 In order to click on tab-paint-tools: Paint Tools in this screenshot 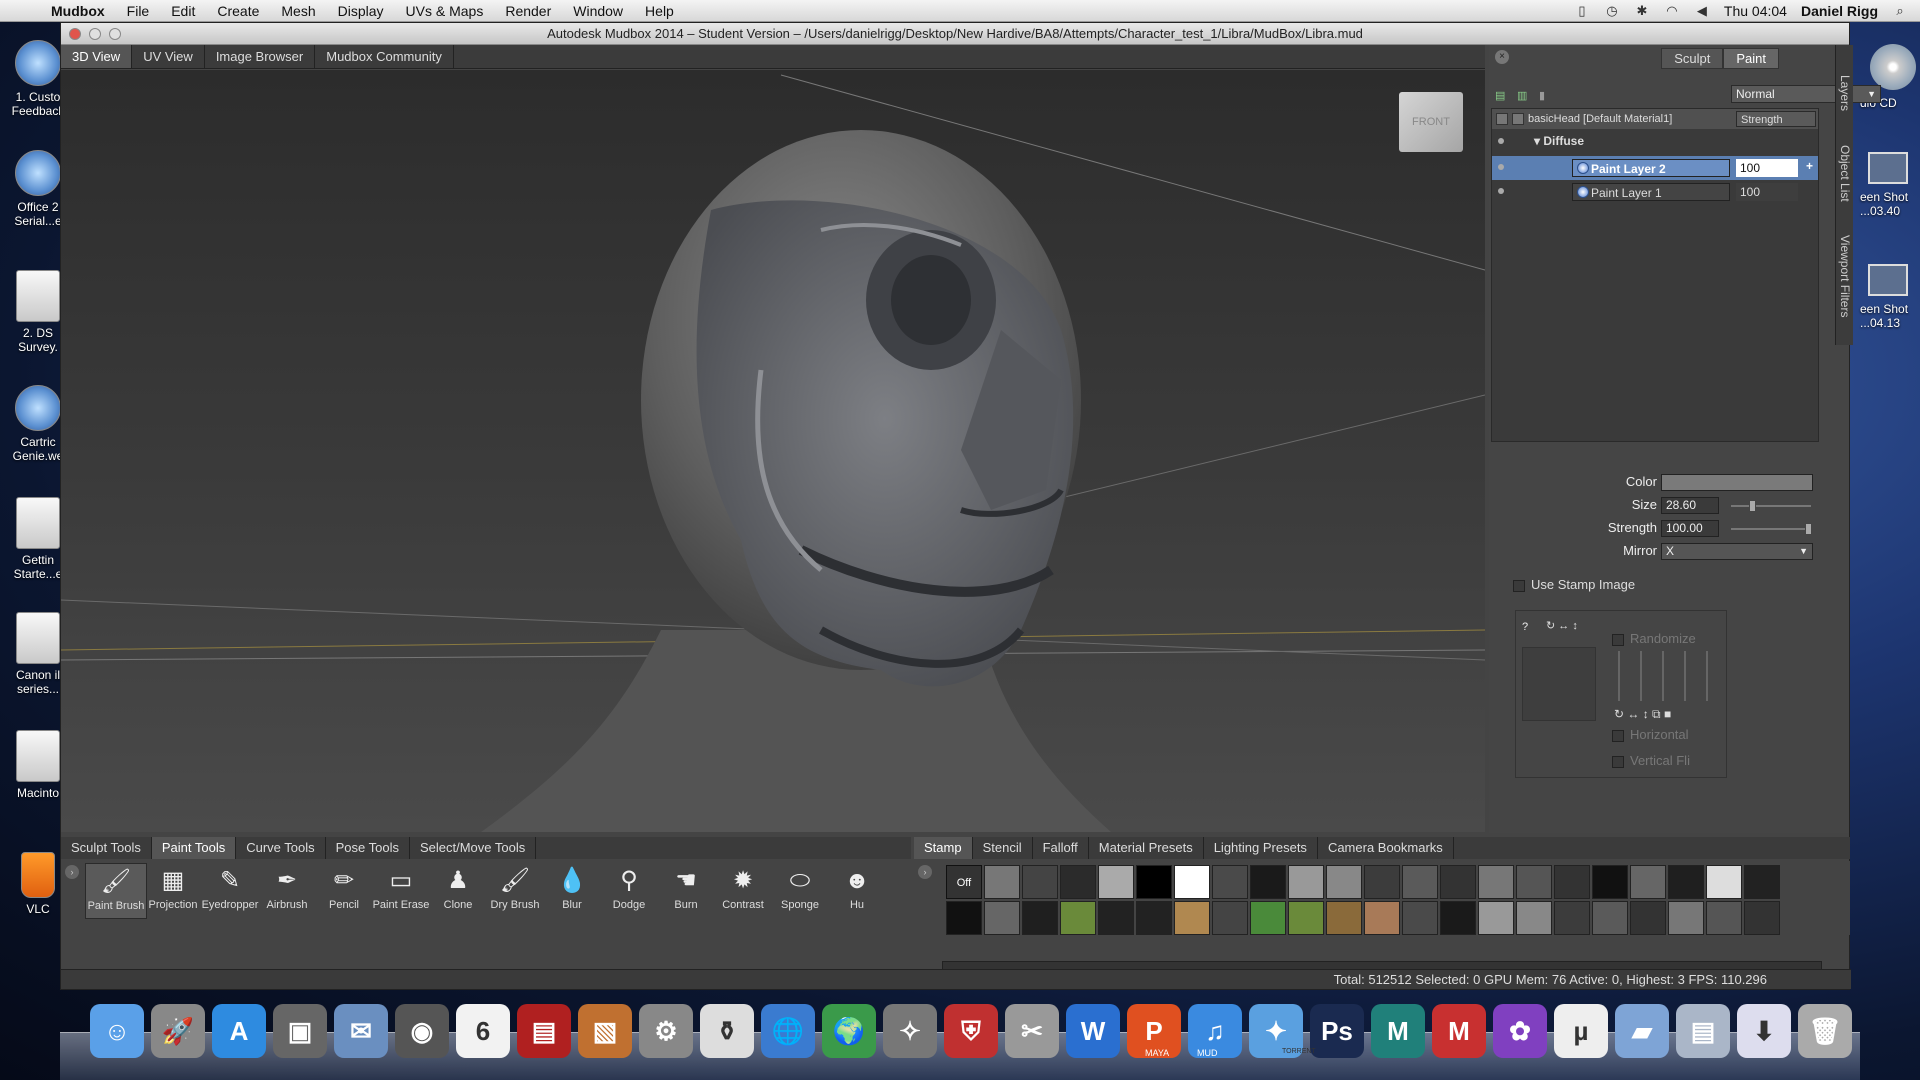, I will do `click(194, 848)`.